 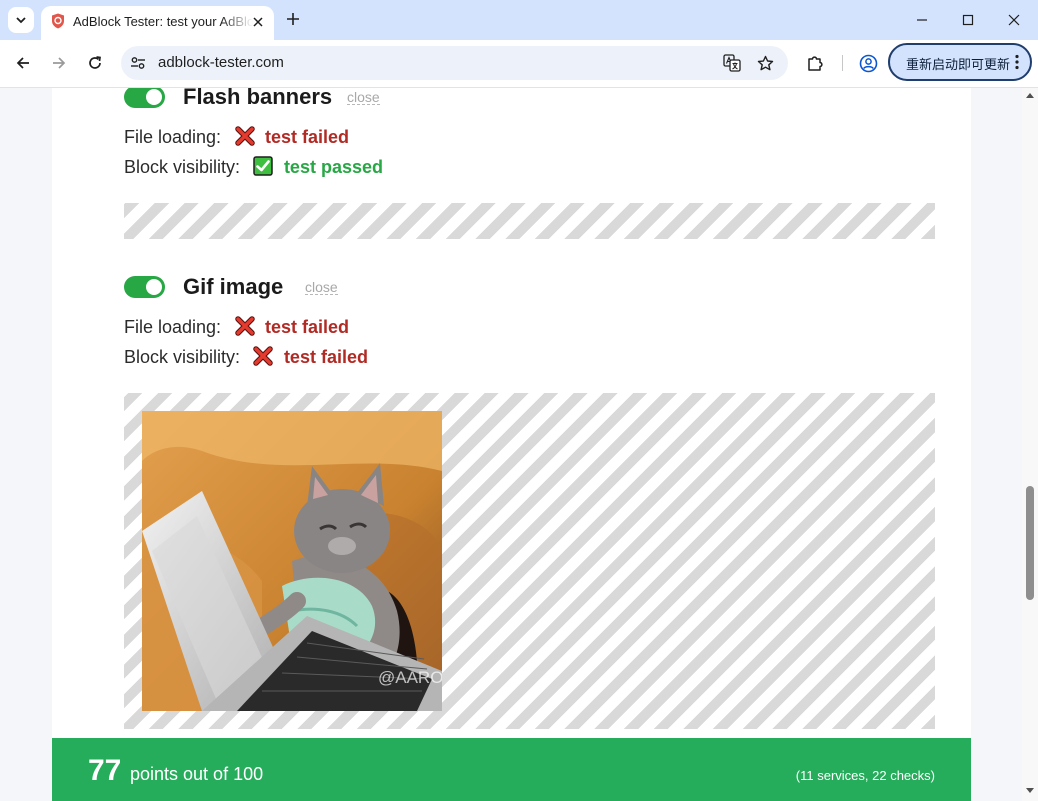 I want to click on update-button-label: 重新启动即可更新, so click(x=958, y=64).